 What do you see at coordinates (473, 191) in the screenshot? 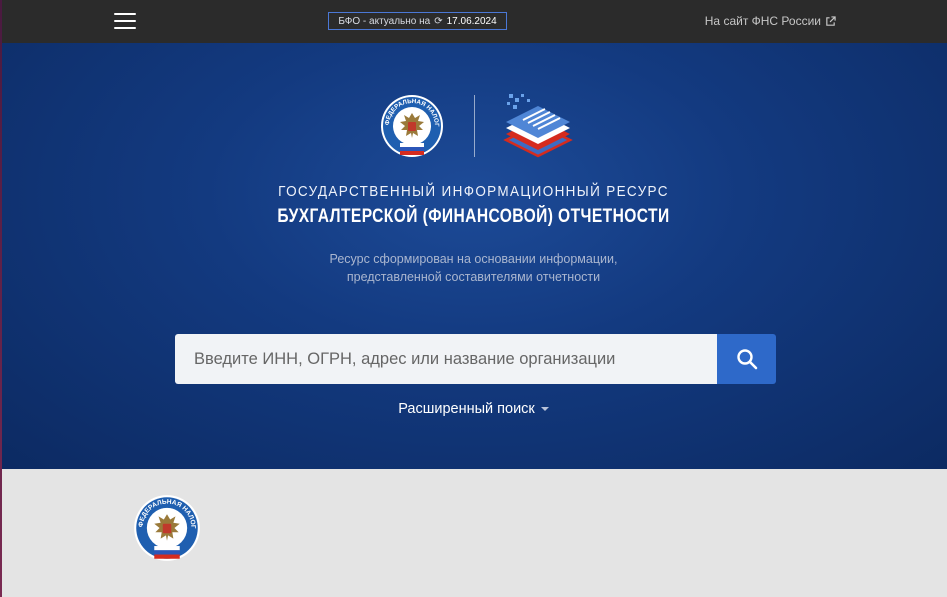
I see `resource-title-line1: Государственный информационный ресурс` at bounding box center [473, 191].